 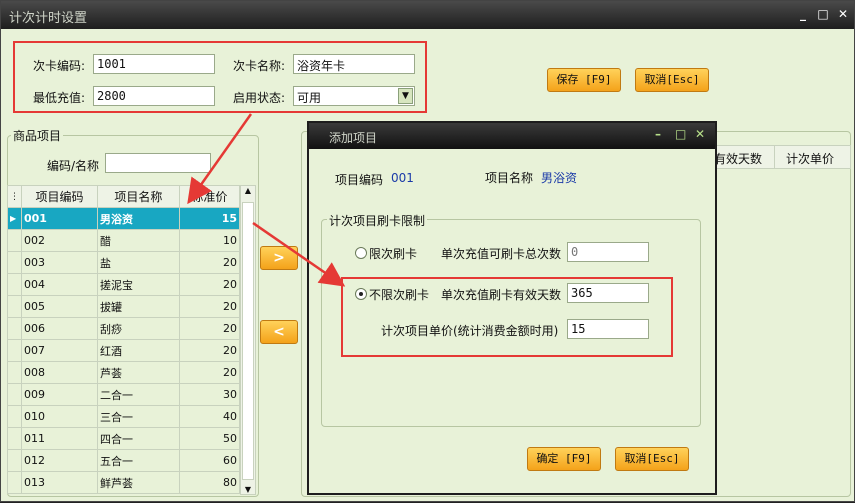 I want to click on annotation-arrows, so click(x=266, y=200).